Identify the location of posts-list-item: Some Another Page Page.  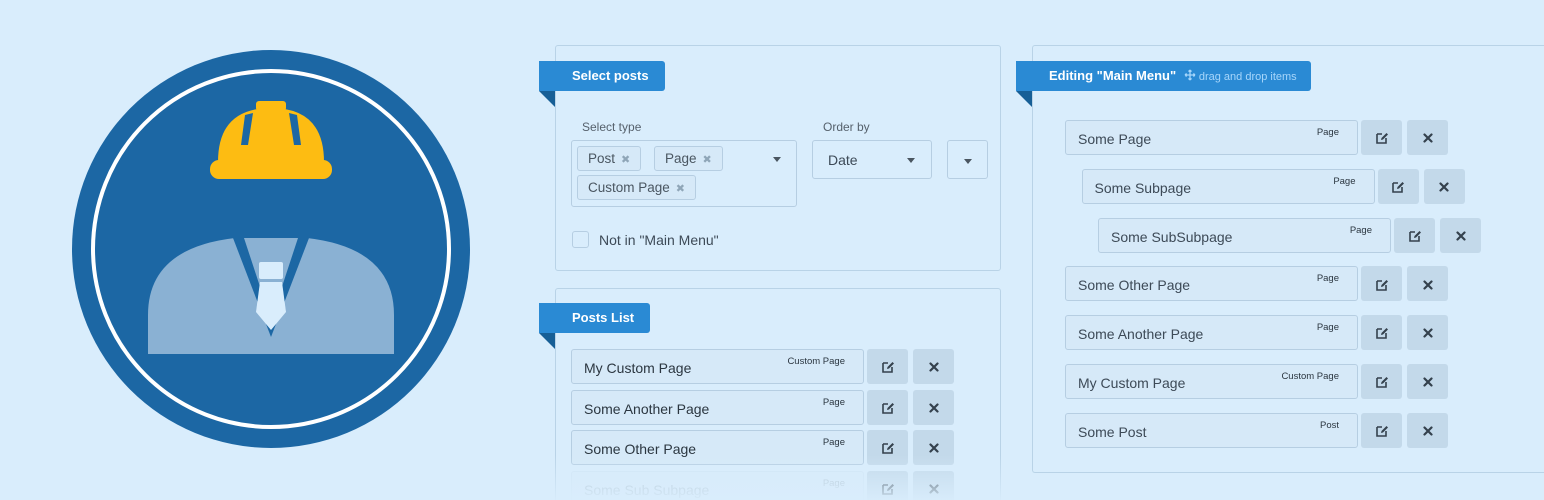
(717, 407).